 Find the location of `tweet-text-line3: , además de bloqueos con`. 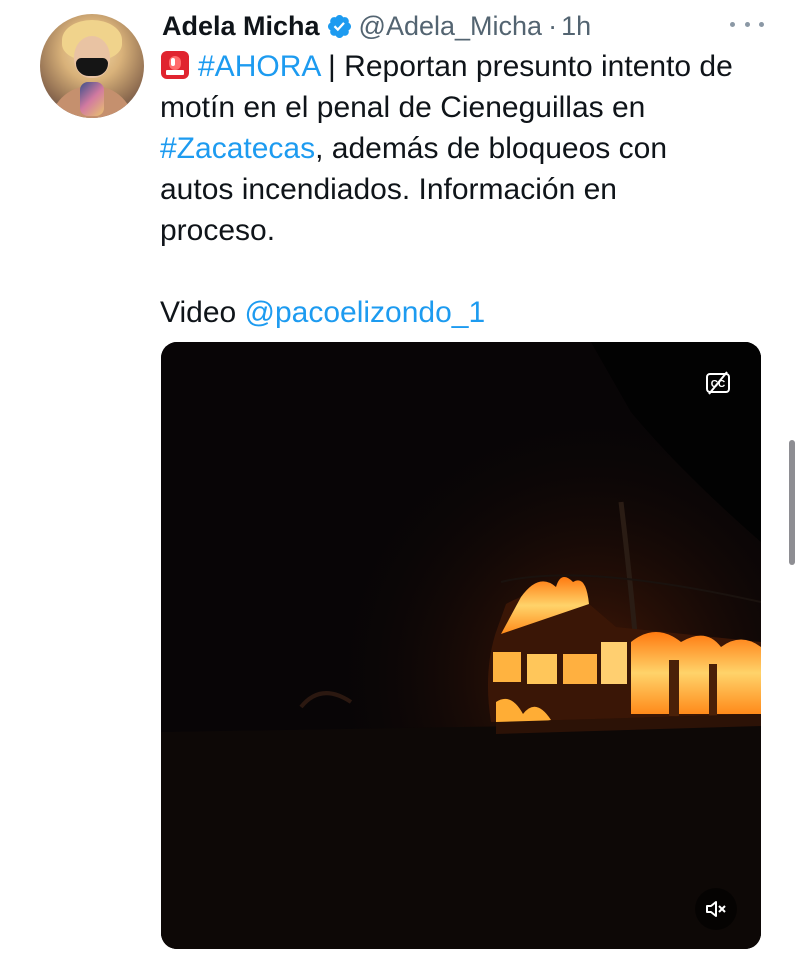

tweet-text-line3: , además de bloqueos con is located at coordinates (491, 148).